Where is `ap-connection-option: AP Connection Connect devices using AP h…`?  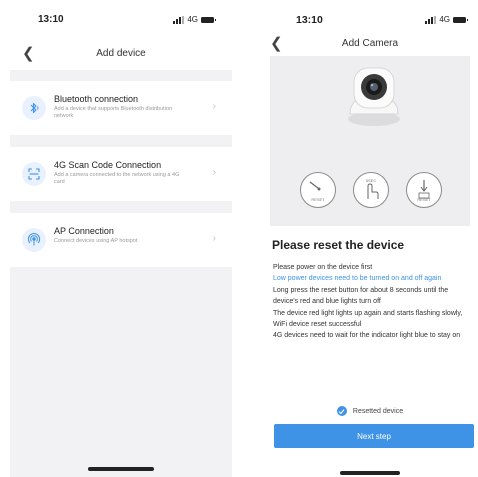 ap-connection-option: AP Connection Connect devices using AP h… is located at coordinates (121, 240).